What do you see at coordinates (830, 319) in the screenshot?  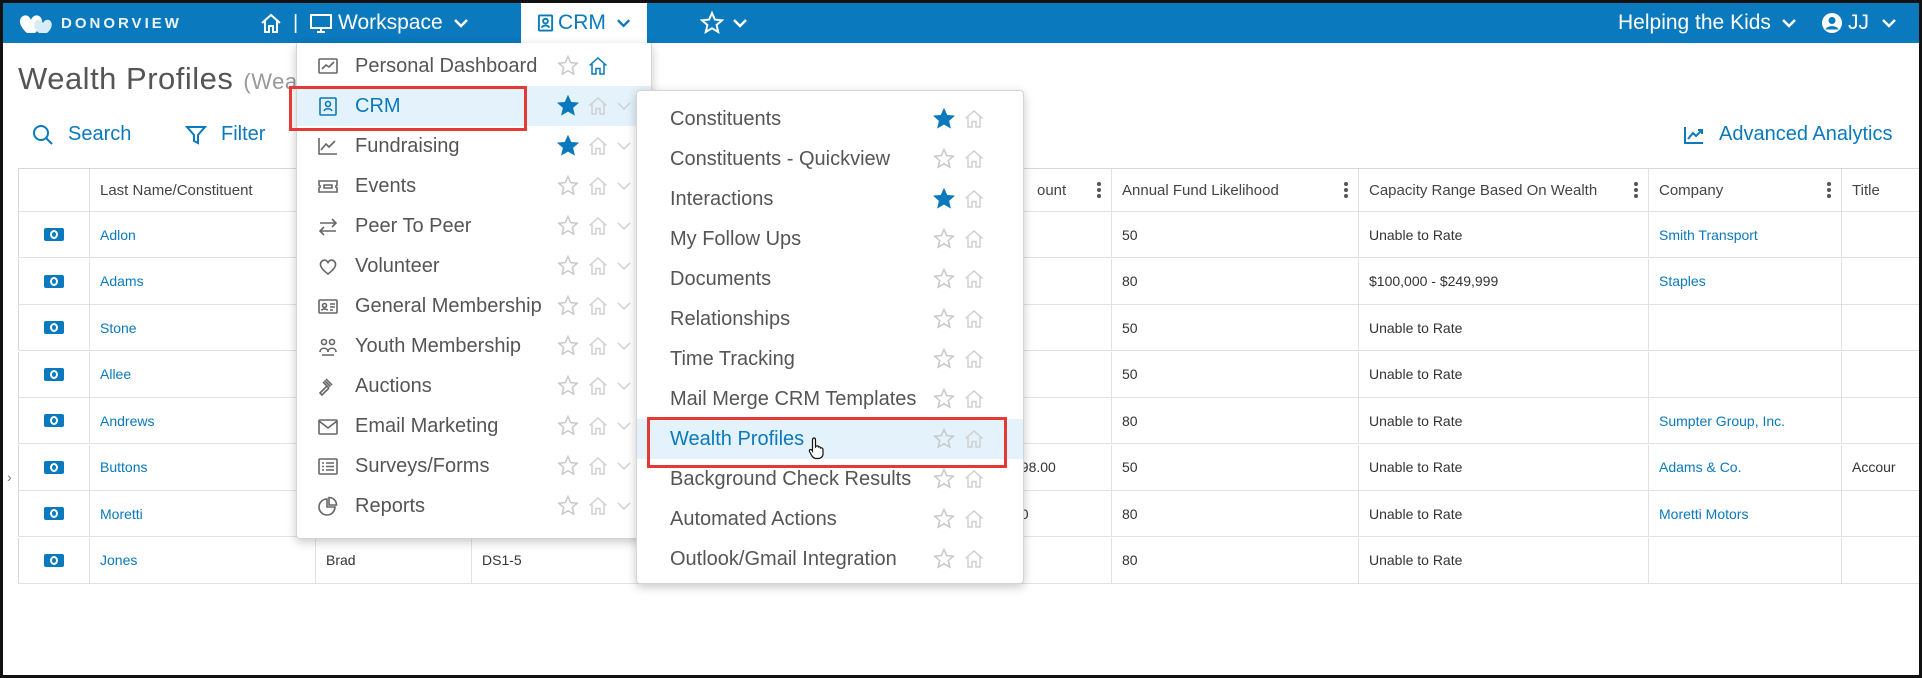 I see `submenu-item-relationships: Relationships` at bounding box center [830, 319].